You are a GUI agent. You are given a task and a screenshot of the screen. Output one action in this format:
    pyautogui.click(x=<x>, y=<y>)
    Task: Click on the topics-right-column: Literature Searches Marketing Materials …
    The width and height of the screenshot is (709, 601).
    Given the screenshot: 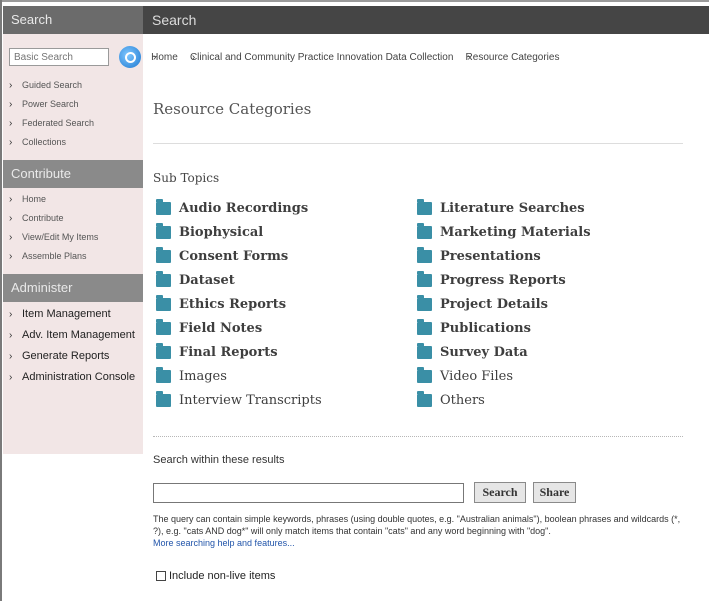 What is the action you would take?
    pyautogui.click(x=504, y=304)
    